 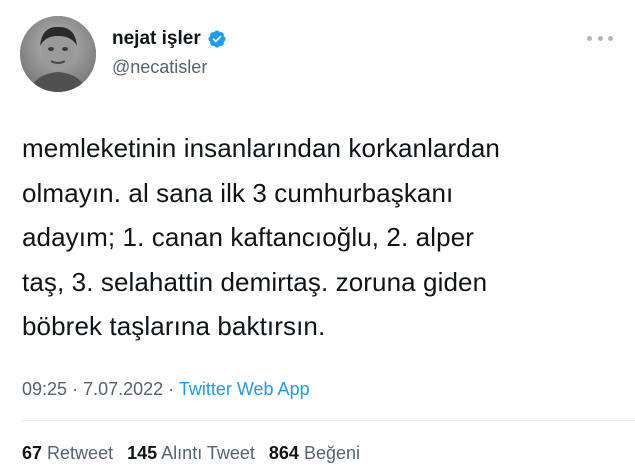 I want to click on tweet-line: olmayın. al sana ilk 3 cumhurbaşkanı, so click(x=238, y=192).